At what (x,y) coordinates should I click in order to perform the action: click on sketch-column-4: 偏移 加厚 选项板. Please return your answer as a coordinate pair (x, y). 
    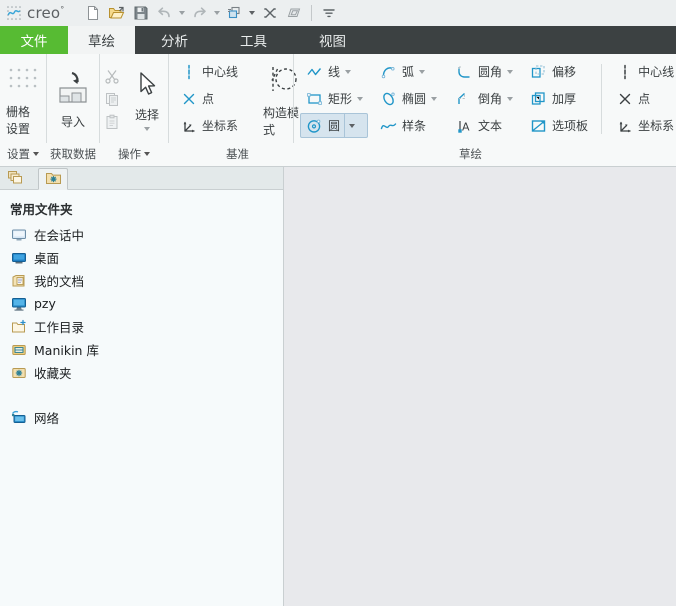
    Looking at the image, I should click on (558, 98).